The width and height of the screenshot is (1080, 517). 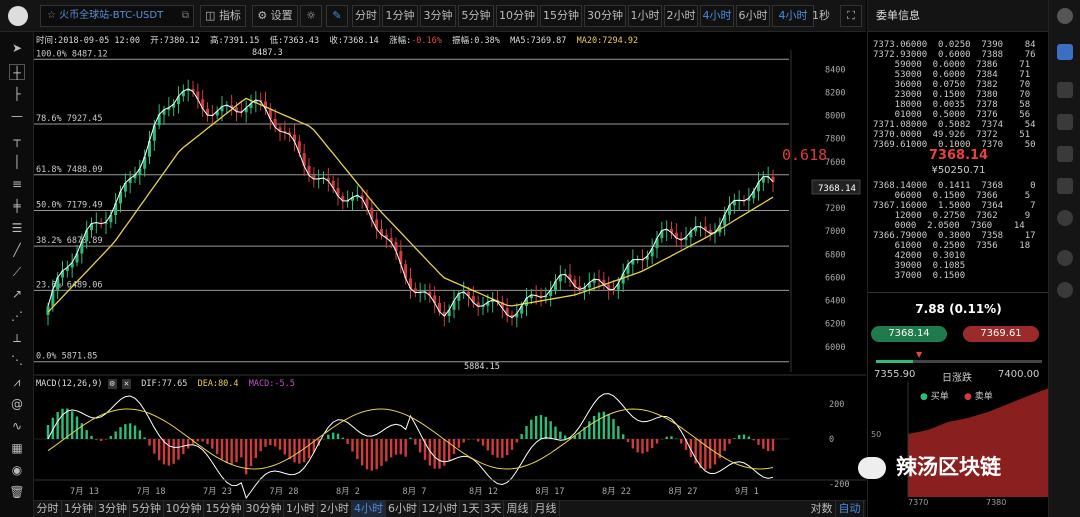 I want to click on symbol-selector: ☆ 火币全球站-BTC-USDT ⧉, so click(x=117, y=16).